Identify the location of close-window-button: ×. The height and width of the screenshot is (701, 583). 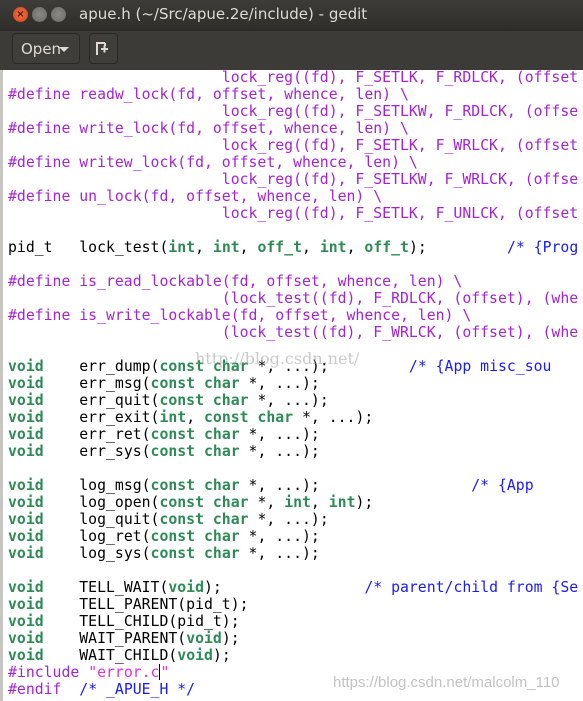
(20, 14).